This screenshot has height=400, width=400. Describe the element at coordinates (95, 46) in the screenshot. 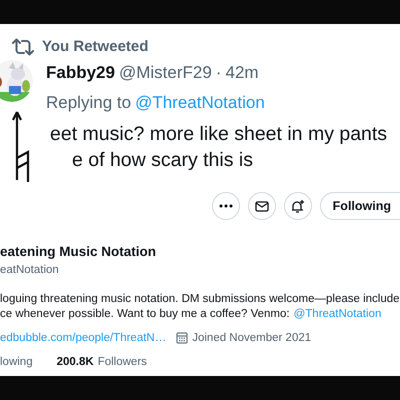

I see `retweet-label: You Retweeted` at that location.